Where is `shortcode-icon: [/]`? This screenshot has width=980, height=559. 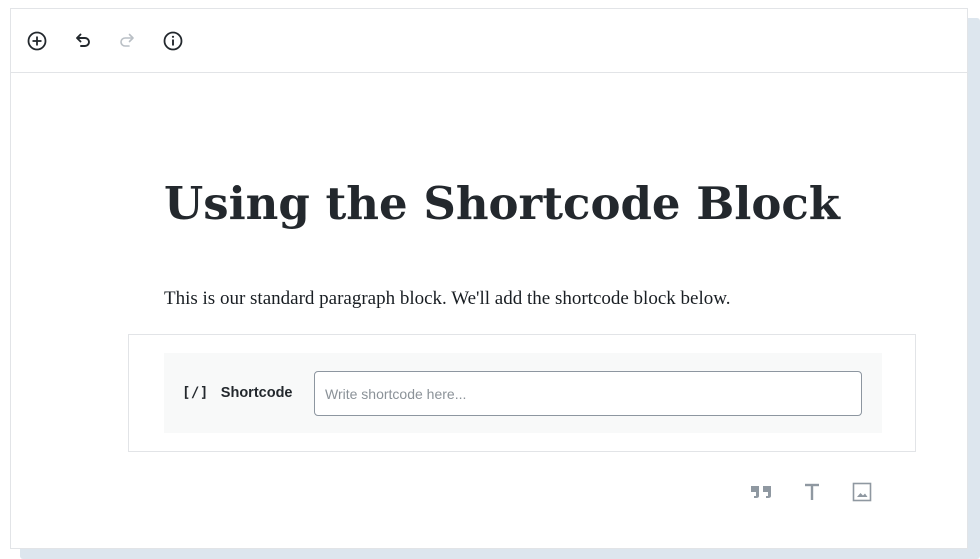 shortcode-icon: [/] is located at coordinates (195, 393).